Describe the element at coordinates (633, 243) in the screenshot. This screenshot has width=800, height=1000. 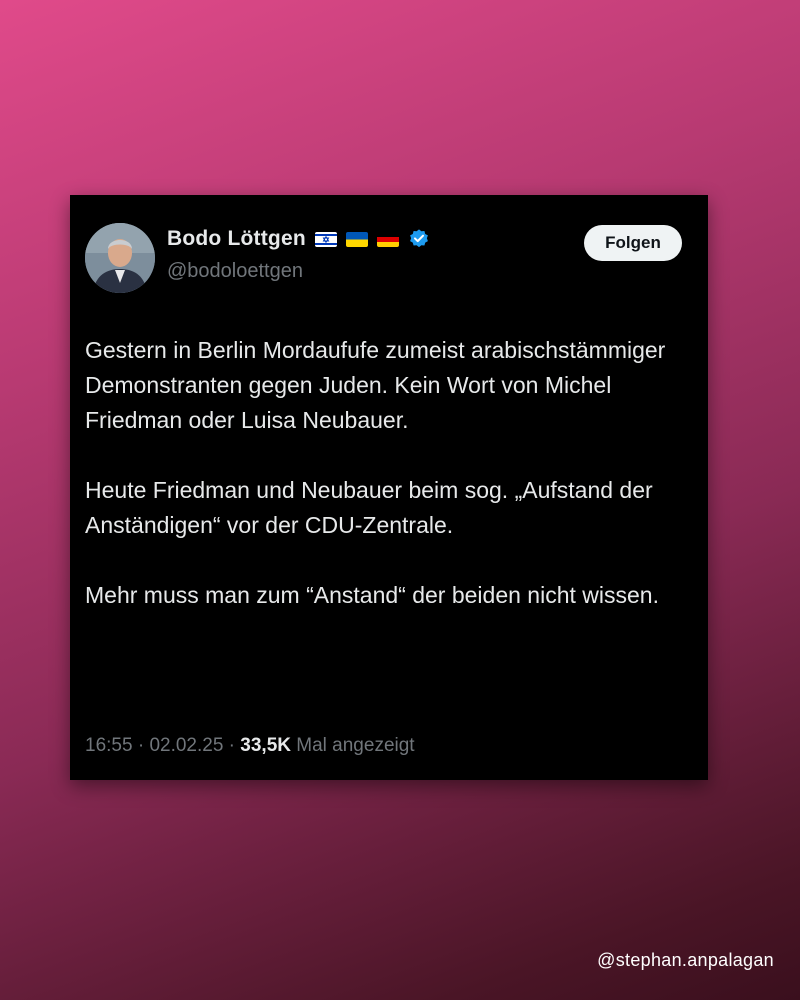
I see `follow-button: Folgen` at that location.